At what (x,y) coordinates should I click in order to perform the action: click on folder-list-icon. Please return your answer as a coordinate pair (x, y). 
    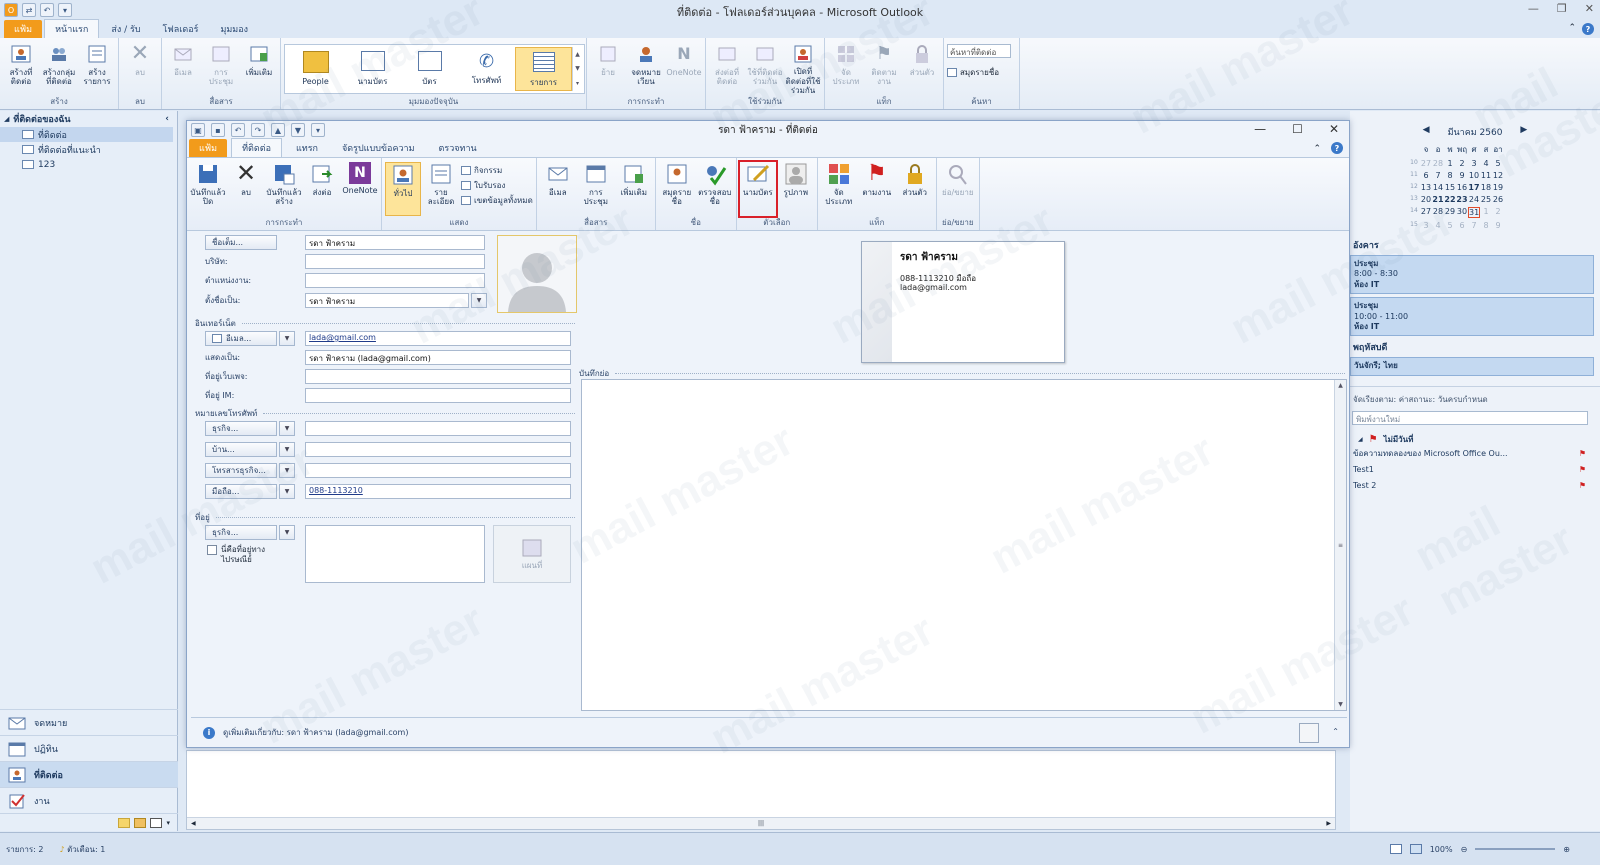
    Looking at the image, I should click on (140, 822).